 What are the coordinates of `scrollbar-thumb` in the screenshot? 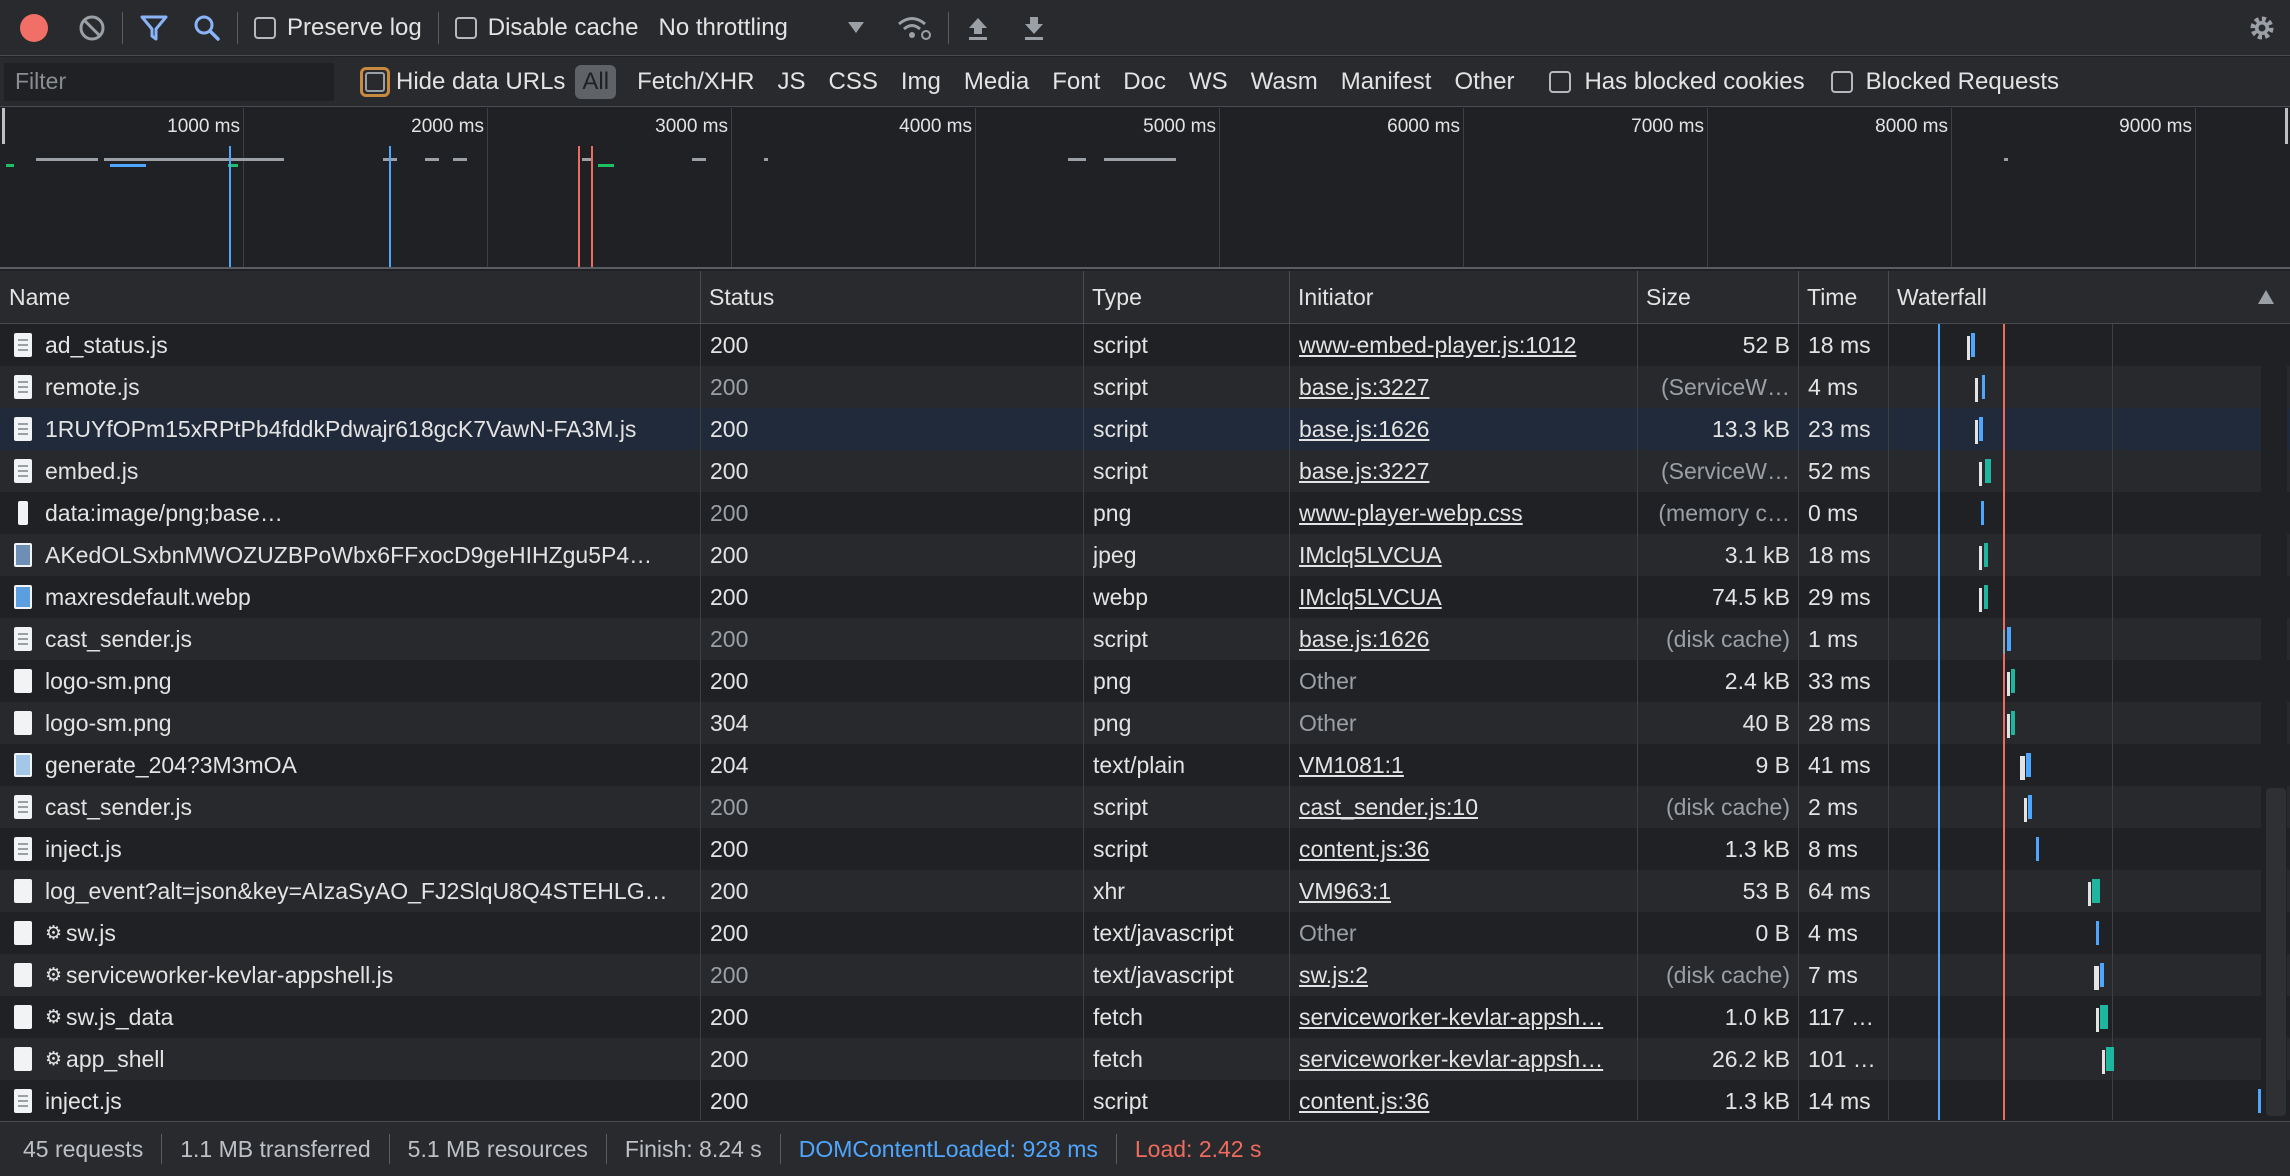 It's located at (2276, 952).